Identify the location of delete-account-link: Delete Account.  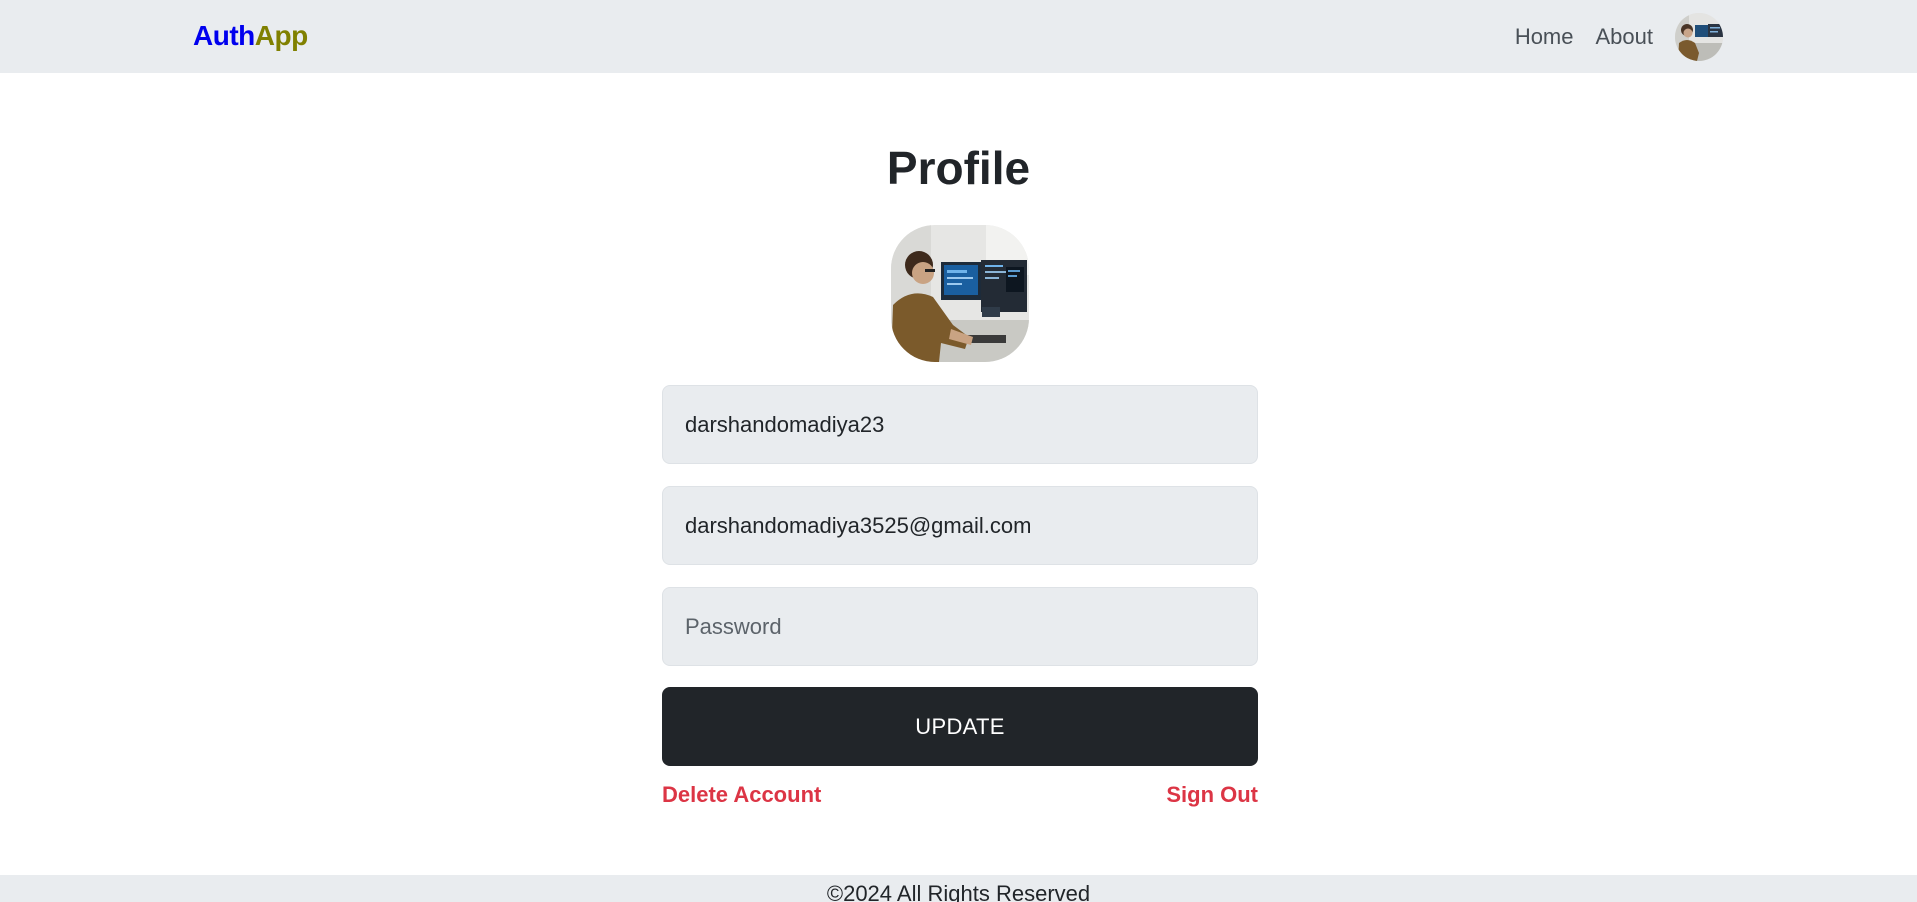
(741, 795).